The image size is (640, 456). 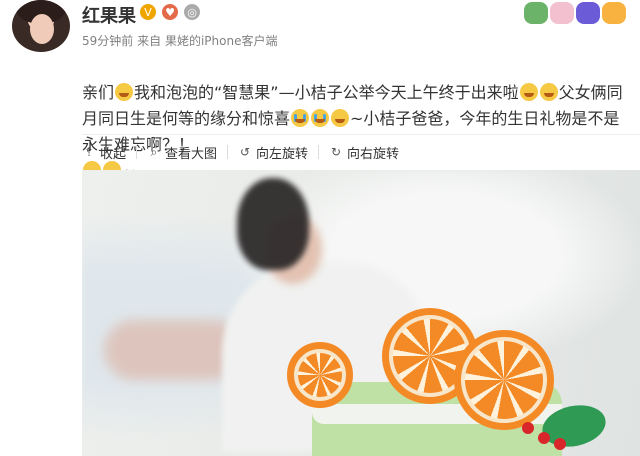 What do you see at coordinates (191, 154) in the screenshot?
I see `view-large-label: 查看大图` at bounding box center [191, 154].